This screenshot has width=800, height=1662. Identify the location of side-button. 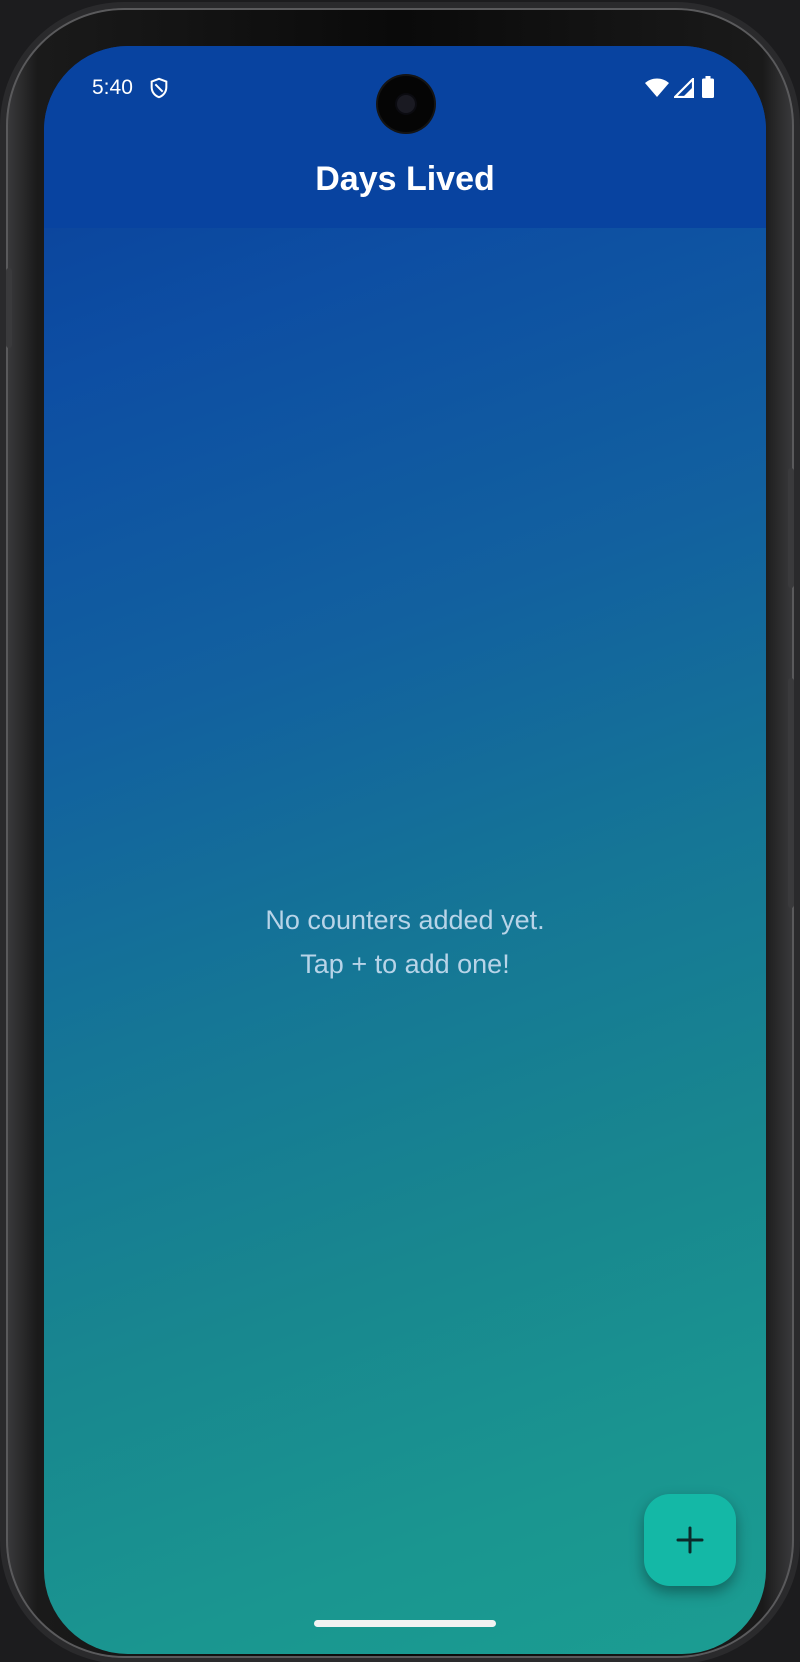
(9, 308).